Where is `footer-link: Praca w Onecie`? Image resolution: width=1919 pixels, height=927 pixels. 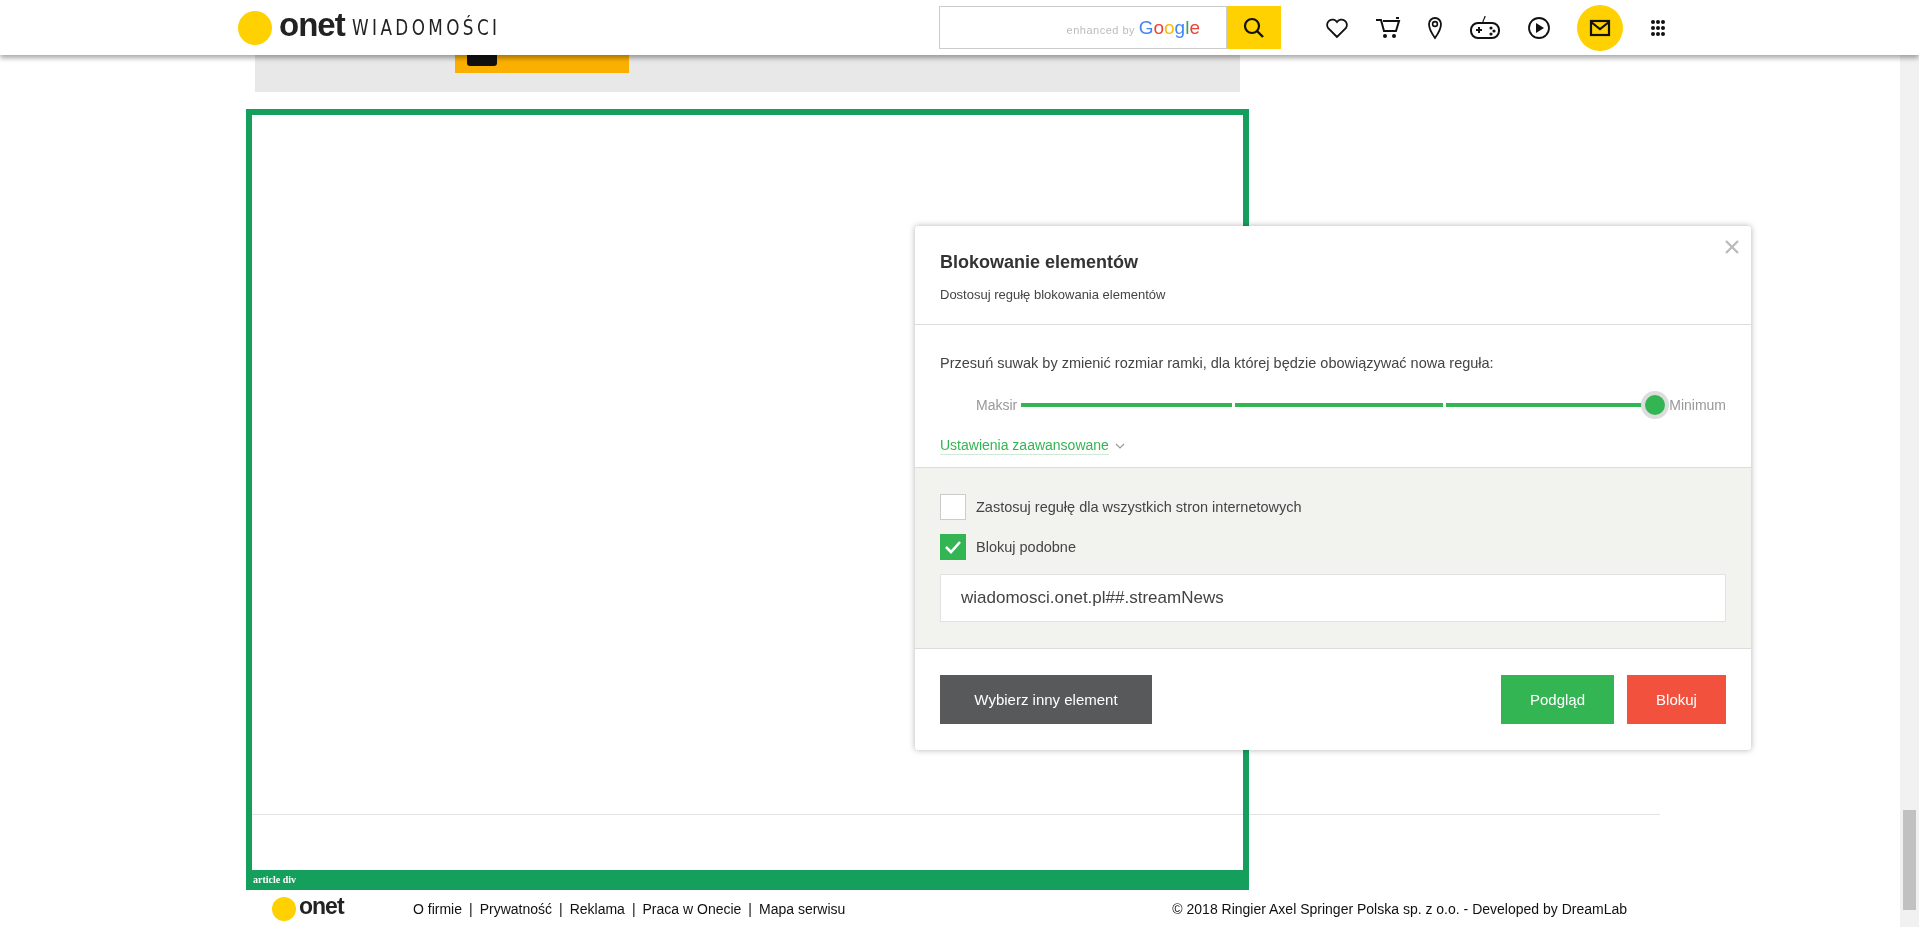
footer-link: Praca w Onecie is located at coordinates (692, 908).